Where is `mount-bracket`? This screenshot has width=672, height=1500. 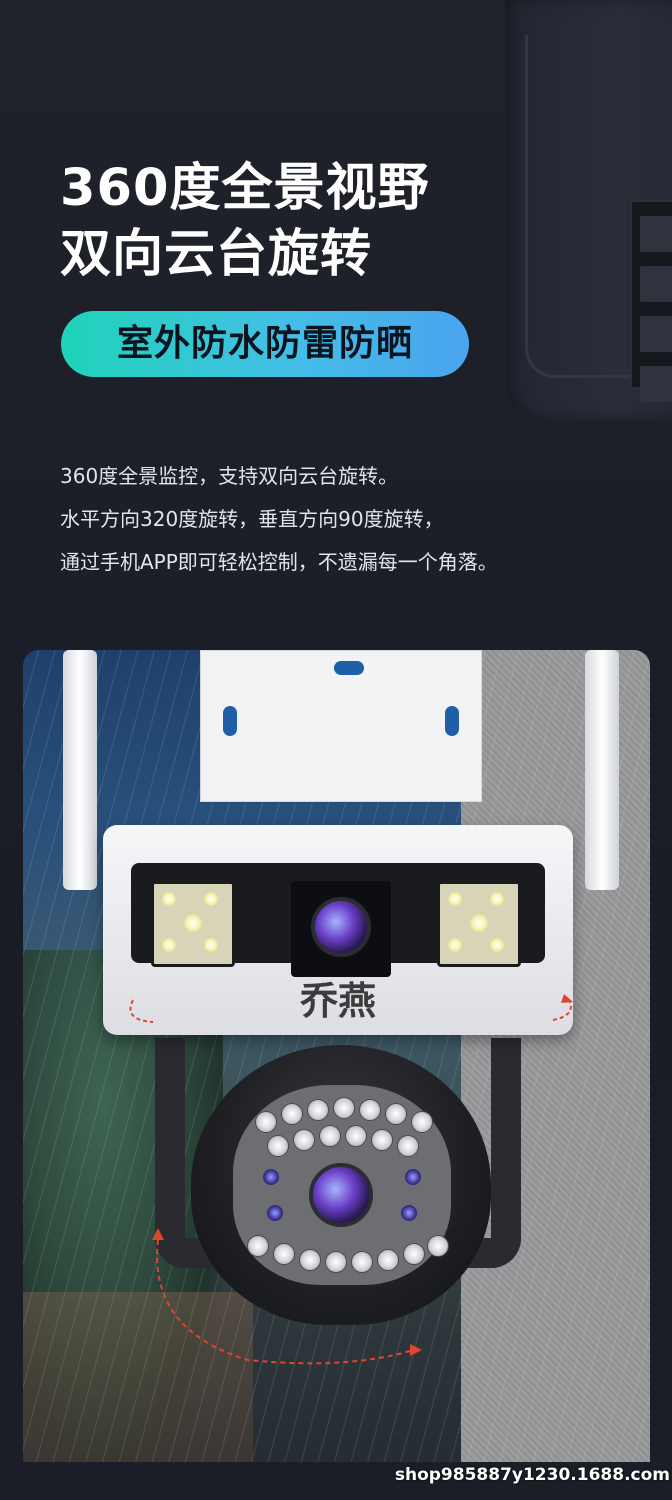 mount-bracket is located at coordinates (341, 726).